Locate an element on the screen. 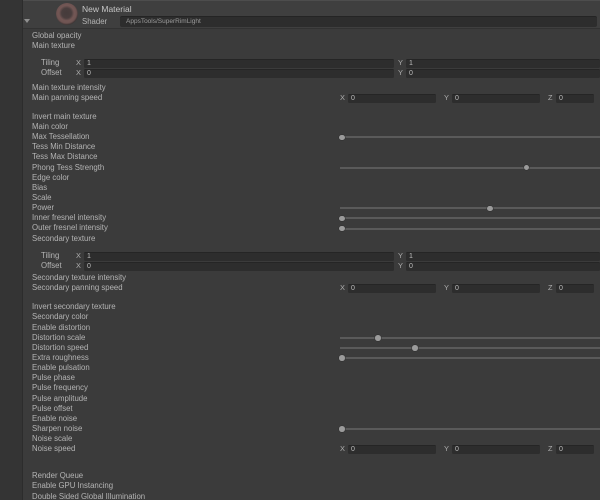 Image resolution: width=600 pixels, height=500 pixels. shader-dropdown: AppsTools/SuperRimLight is located at coordinates (358, 21).